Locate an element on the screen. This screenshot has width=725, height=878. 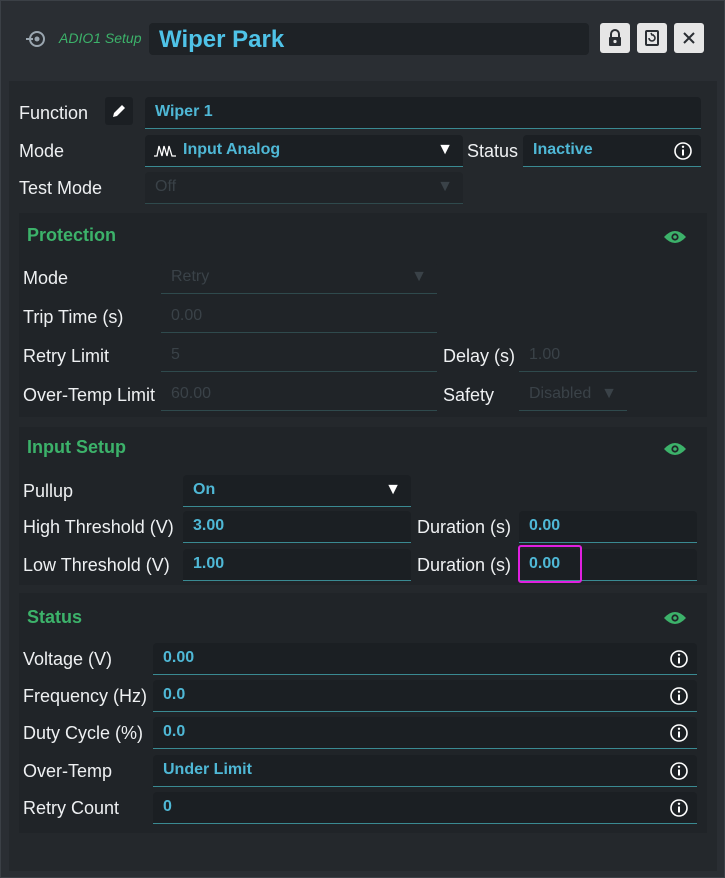
refresh-icon is located at coordinates (652, 38).